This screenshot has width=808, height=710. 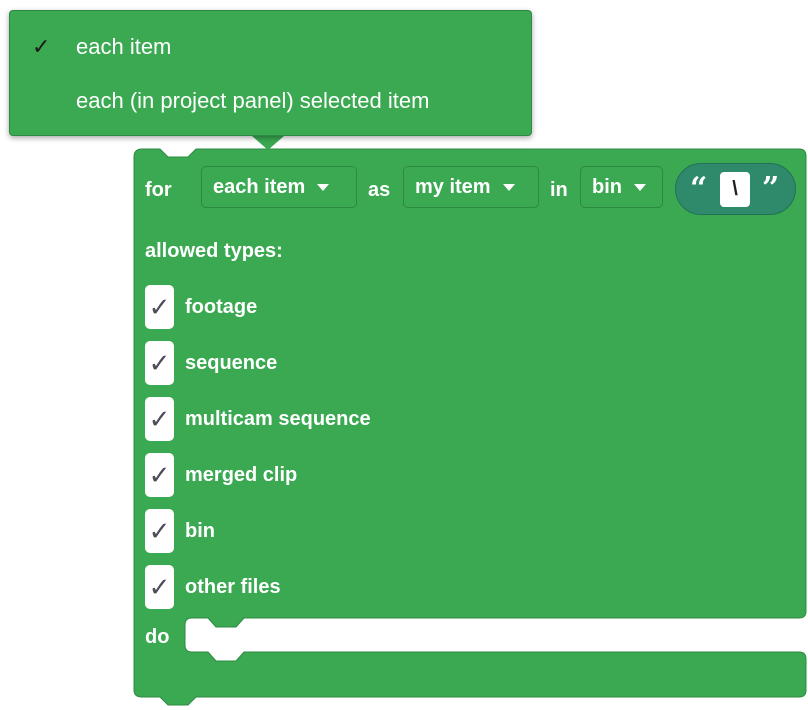 What do you see at coordinates (158, 190) in the screenshot?
I see `for-label: for` at bounding box center [158, 190].